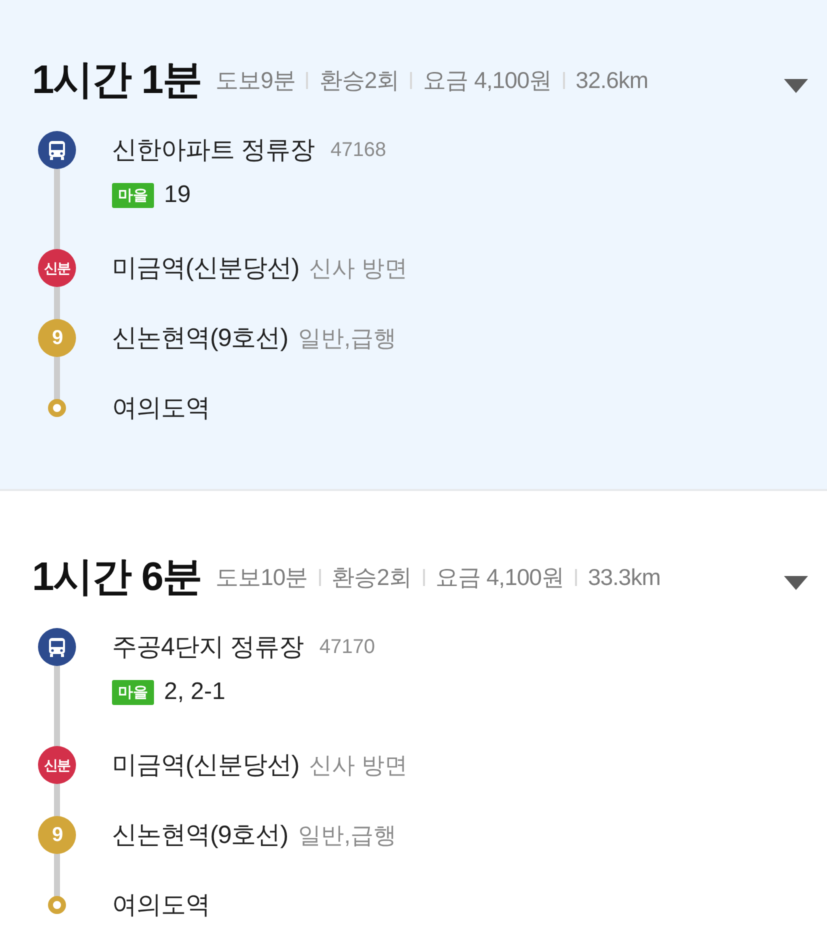 Image resolution: width=827 pixels, height=928 pixels. I want to click on route-summary-item: 32.6km, so click(612, 80).